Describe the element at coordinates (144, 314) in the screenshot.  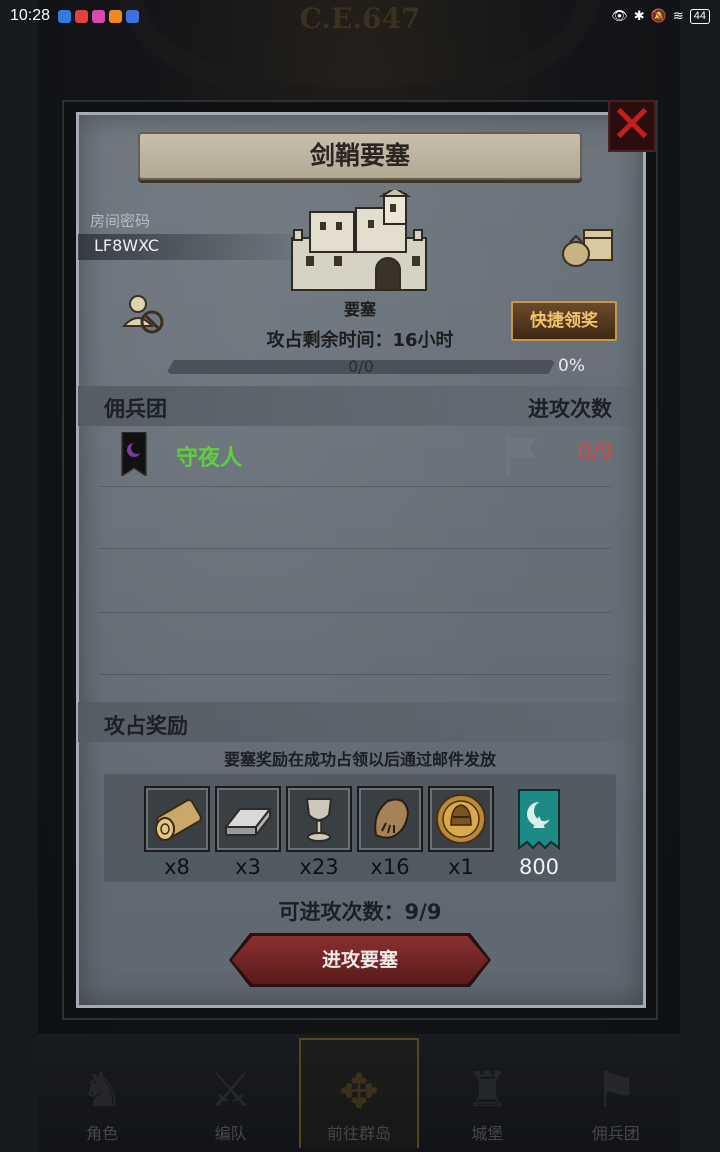
I see `blocked-user-icon` at that location.